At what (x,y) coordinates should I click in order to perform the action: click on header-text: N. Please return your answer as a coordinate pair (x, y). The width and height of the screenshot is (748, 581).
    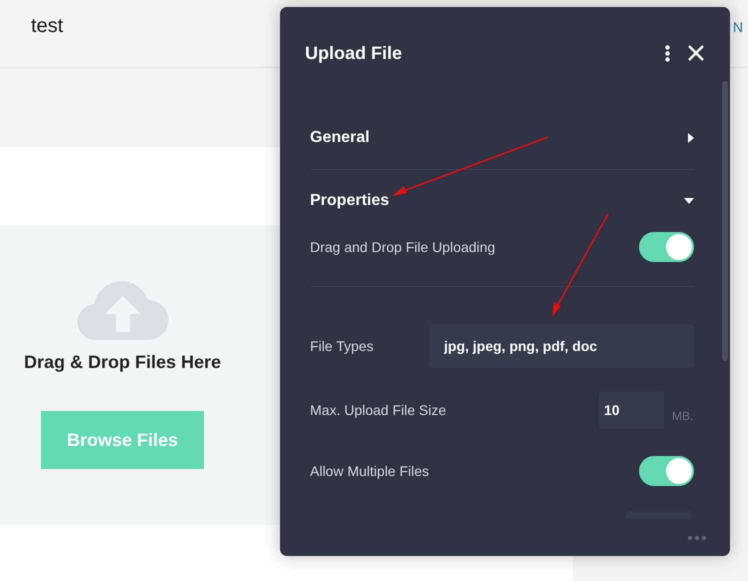
    Looking at the image, I should click on (737, 26).